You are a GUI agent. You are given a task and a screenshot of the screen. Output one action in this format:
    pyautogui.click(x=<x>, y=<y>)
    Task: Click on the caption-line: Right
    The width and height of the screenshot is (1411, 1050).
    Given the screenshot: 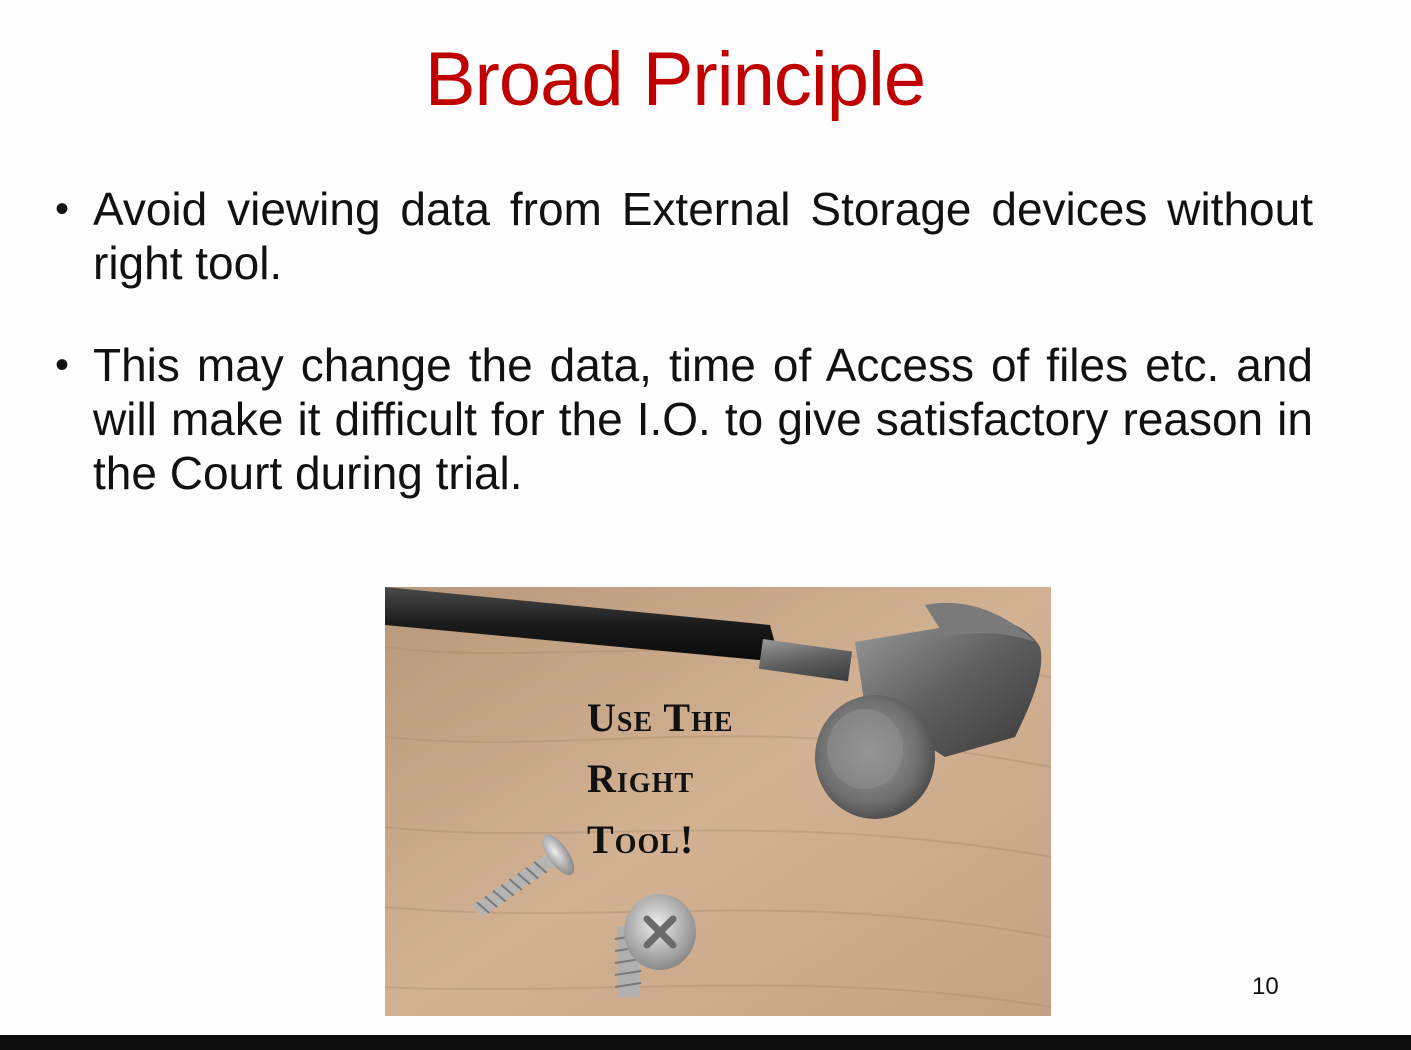 What is the action you would take?
    pyautogui.click(x=641, y=778)
    